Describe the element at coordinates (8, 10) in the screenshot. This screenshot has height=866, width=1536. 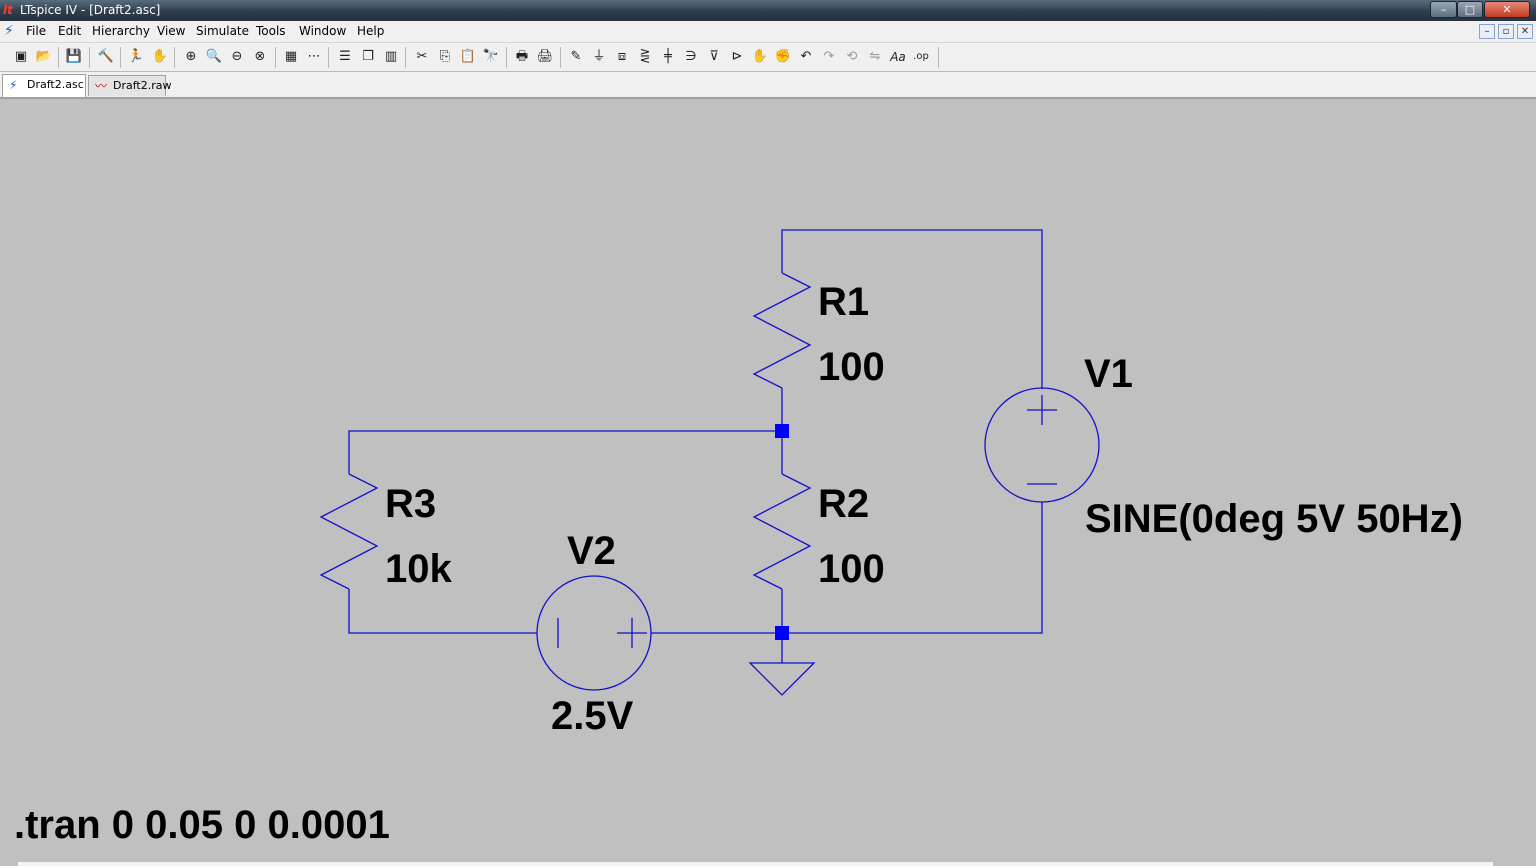
I see `ltspice-logo-icon: lt` at that location.